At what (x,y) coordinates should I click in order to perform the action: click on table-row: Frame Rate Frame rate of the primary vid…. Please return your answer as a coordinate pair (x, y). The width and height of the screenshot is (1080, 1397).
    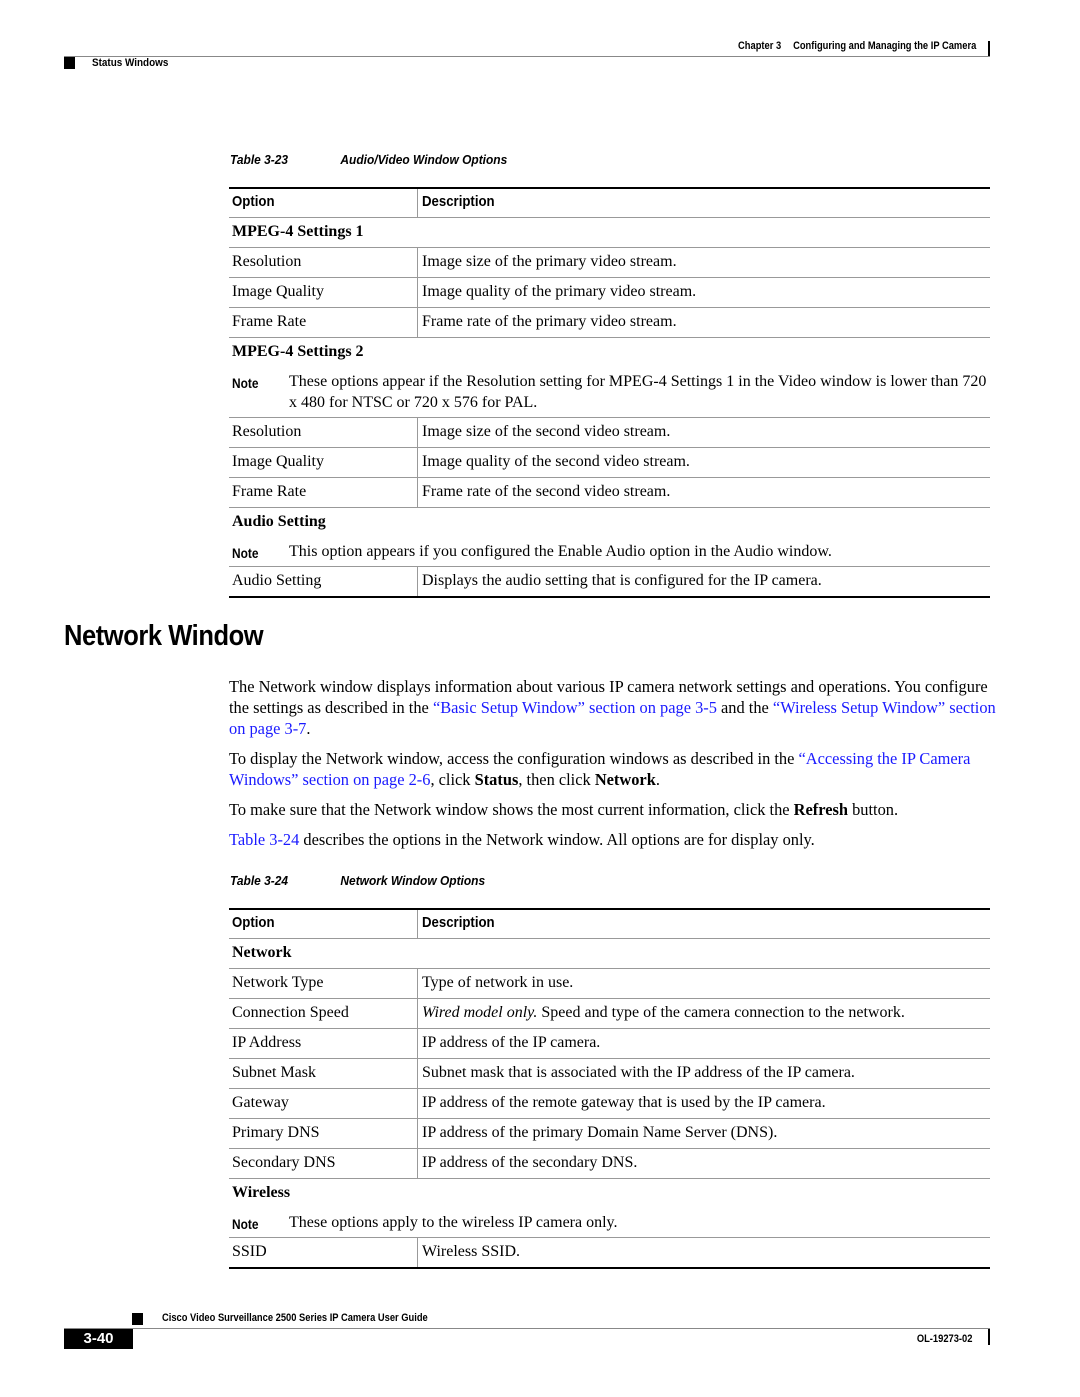
    Looking at the image, I should click on (609, 323).